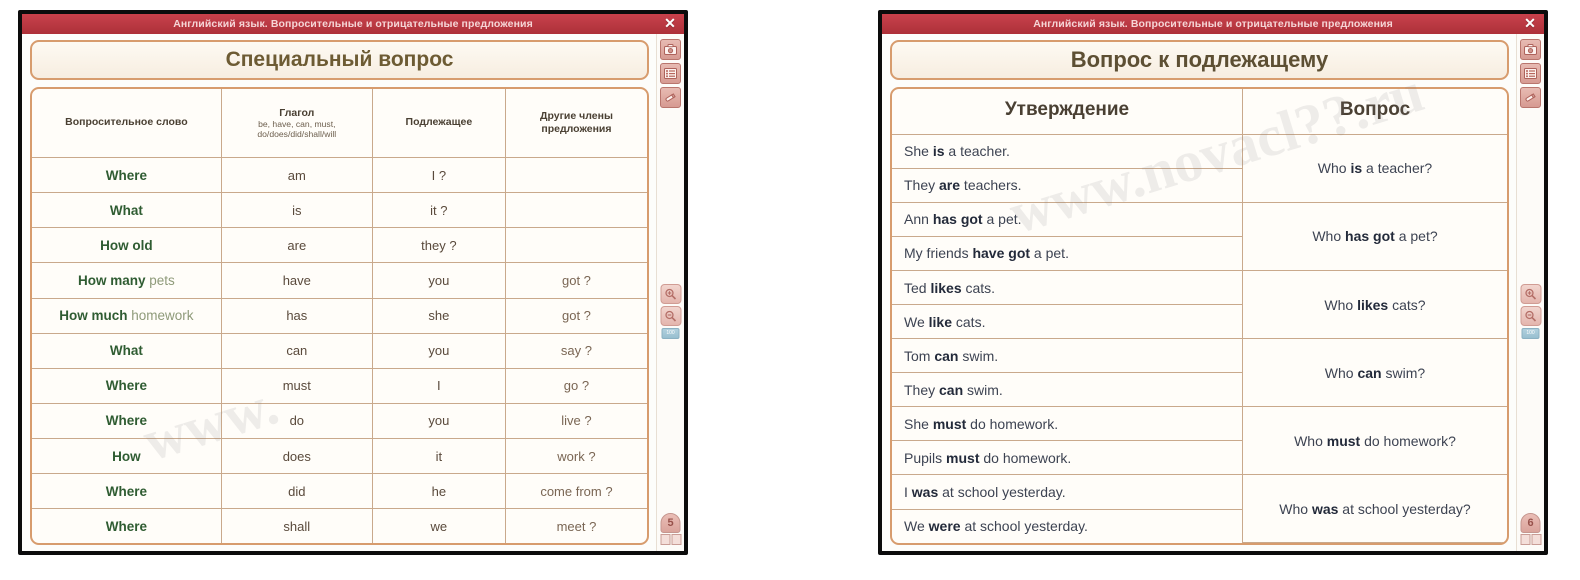 The height and width of the screenshot is (580, 1580). I want to click on cell-question: Who has got a pet?, so click(1374, 236).